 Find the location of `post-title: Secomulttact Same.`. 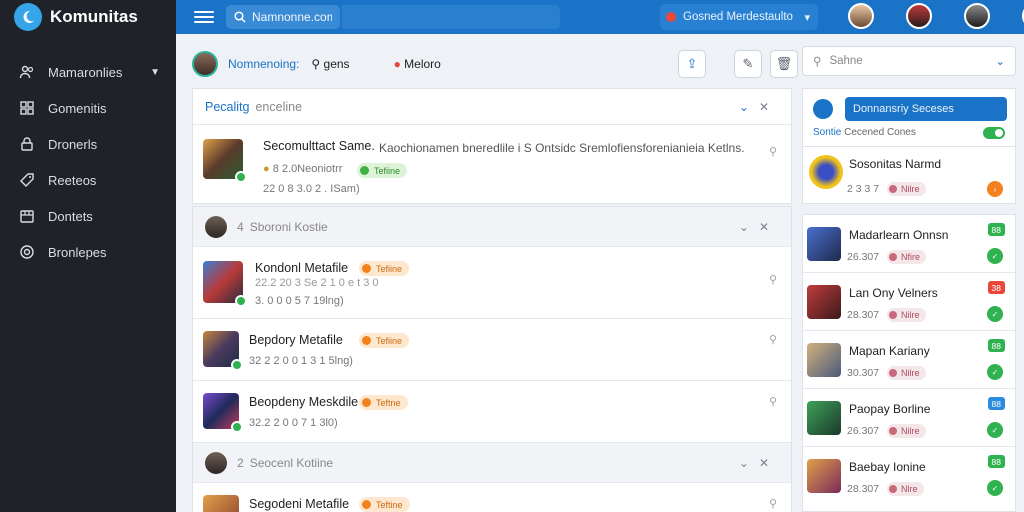

post-title: Secomulttact Same. is located at coordinates (319, 146).